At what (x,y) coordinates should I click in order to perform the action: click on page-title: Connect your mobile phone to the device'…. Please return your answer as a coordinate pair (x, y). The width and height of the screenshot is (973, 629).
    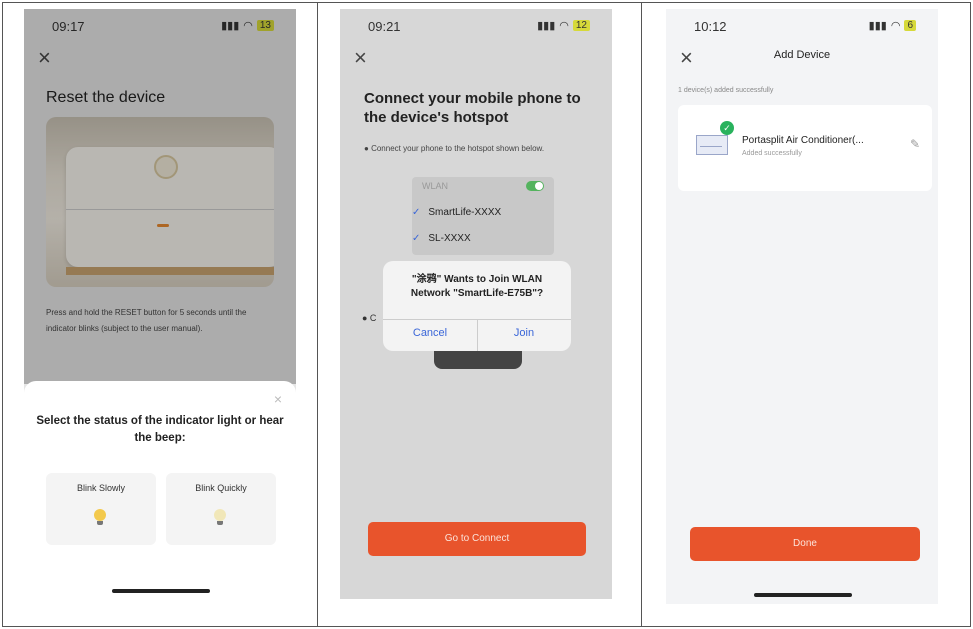
    Looking at the image, I should click on (472, 108).